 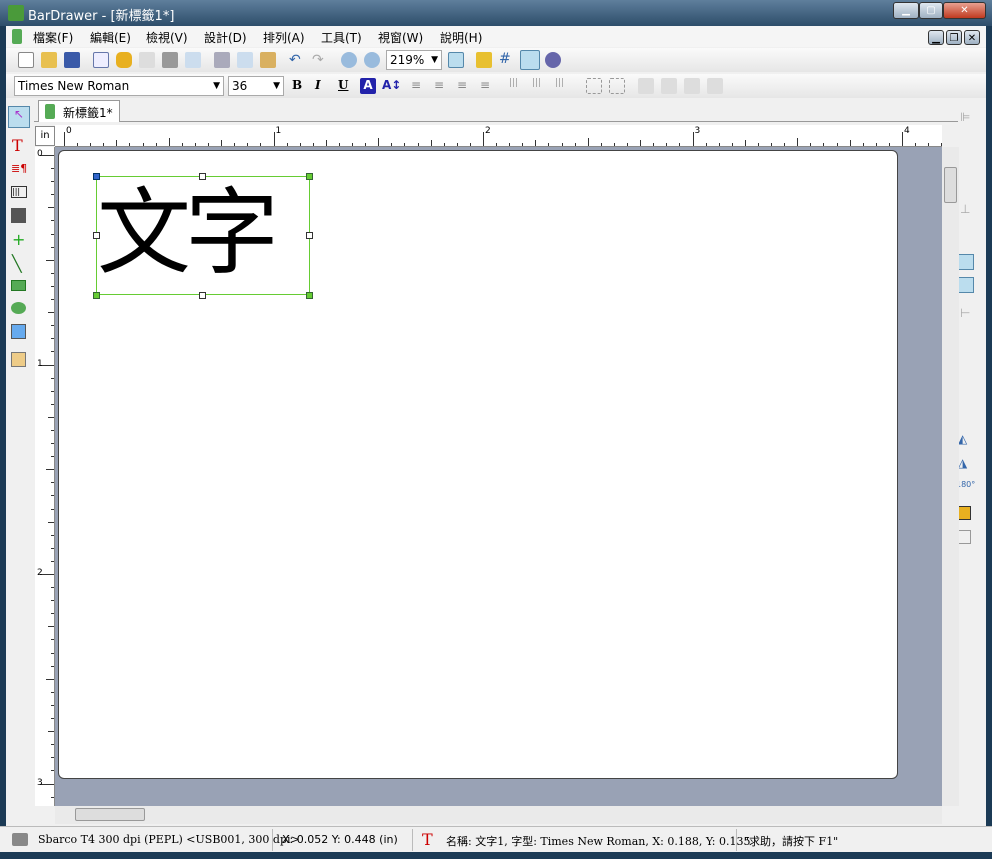 I want to click on copy-icon, so click(x=245, y=60).